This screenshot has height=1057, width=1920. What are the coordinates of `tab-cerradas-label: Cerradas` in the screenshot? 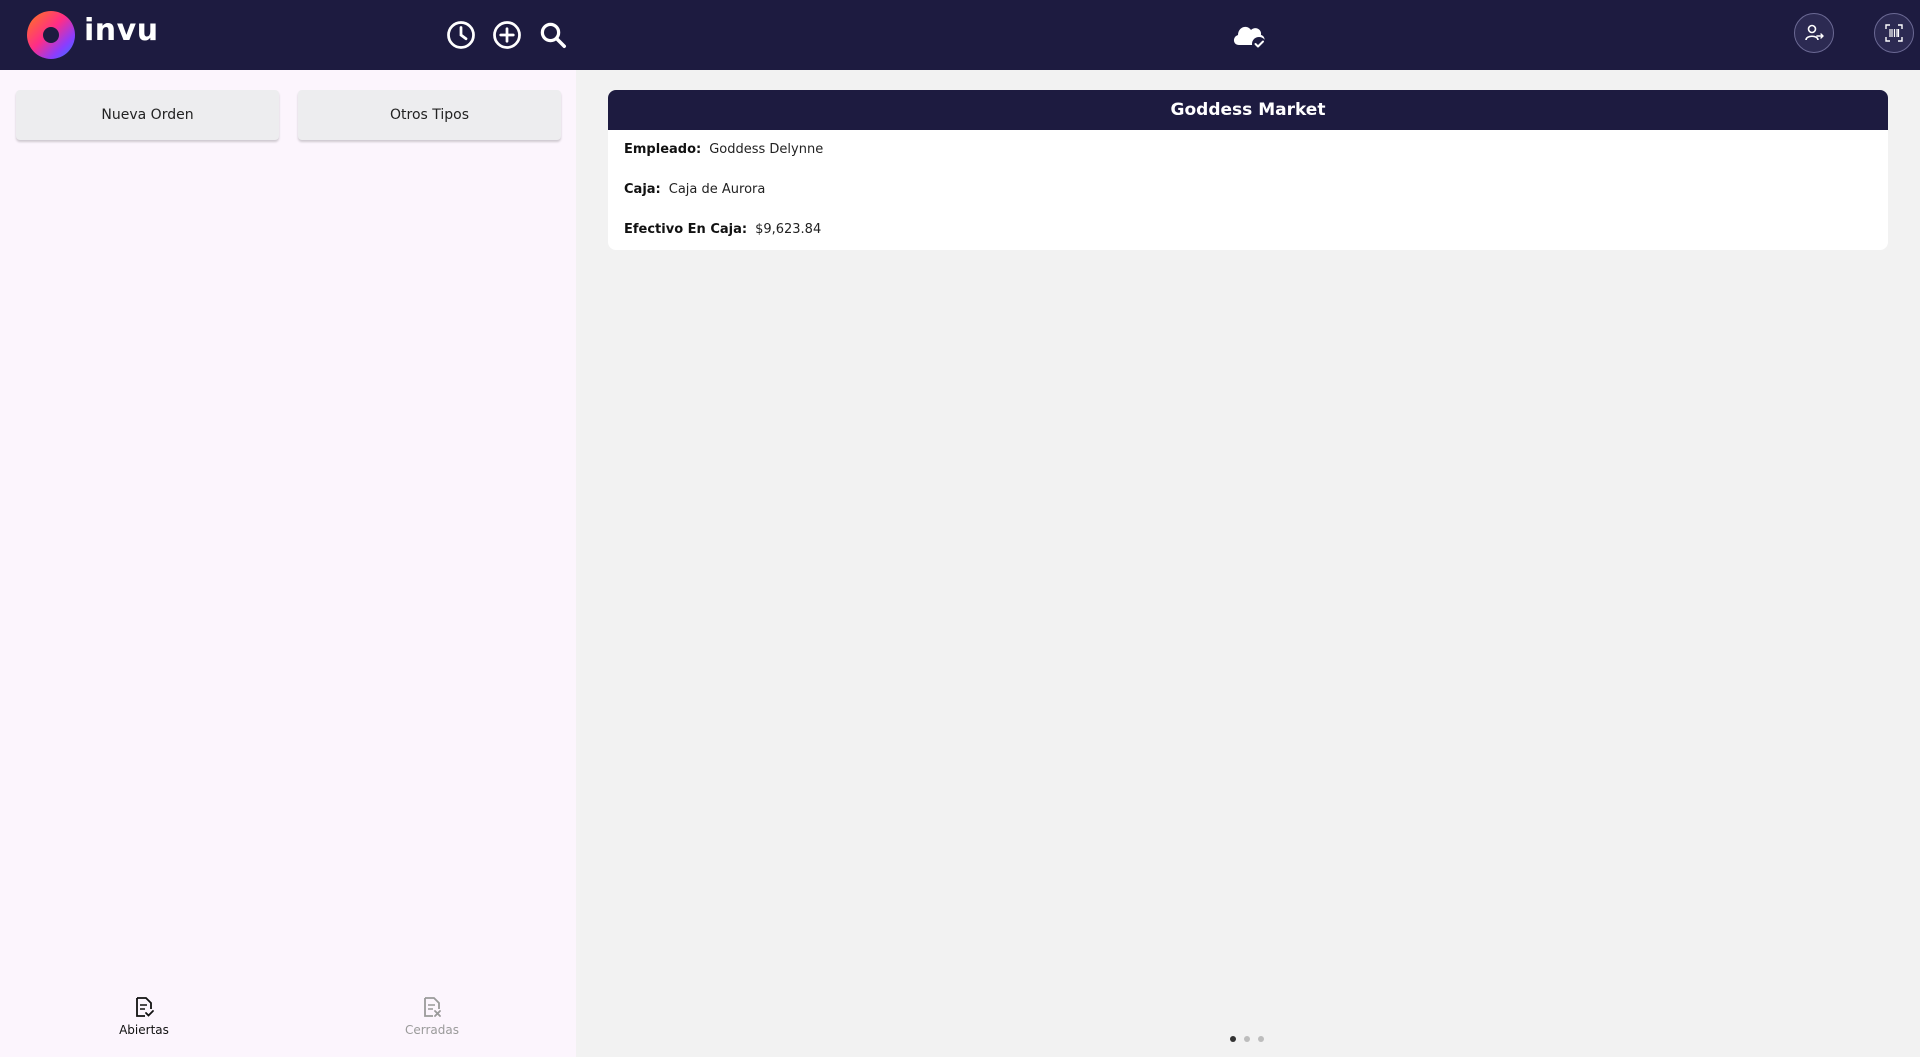 It's located at (432, 1030).